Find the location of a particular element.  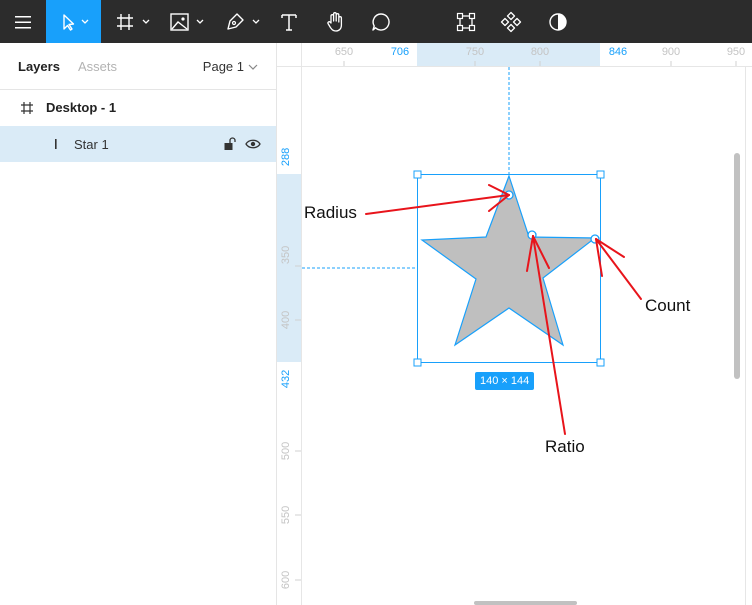

main-menu-button is located at coordinates (23, 21).